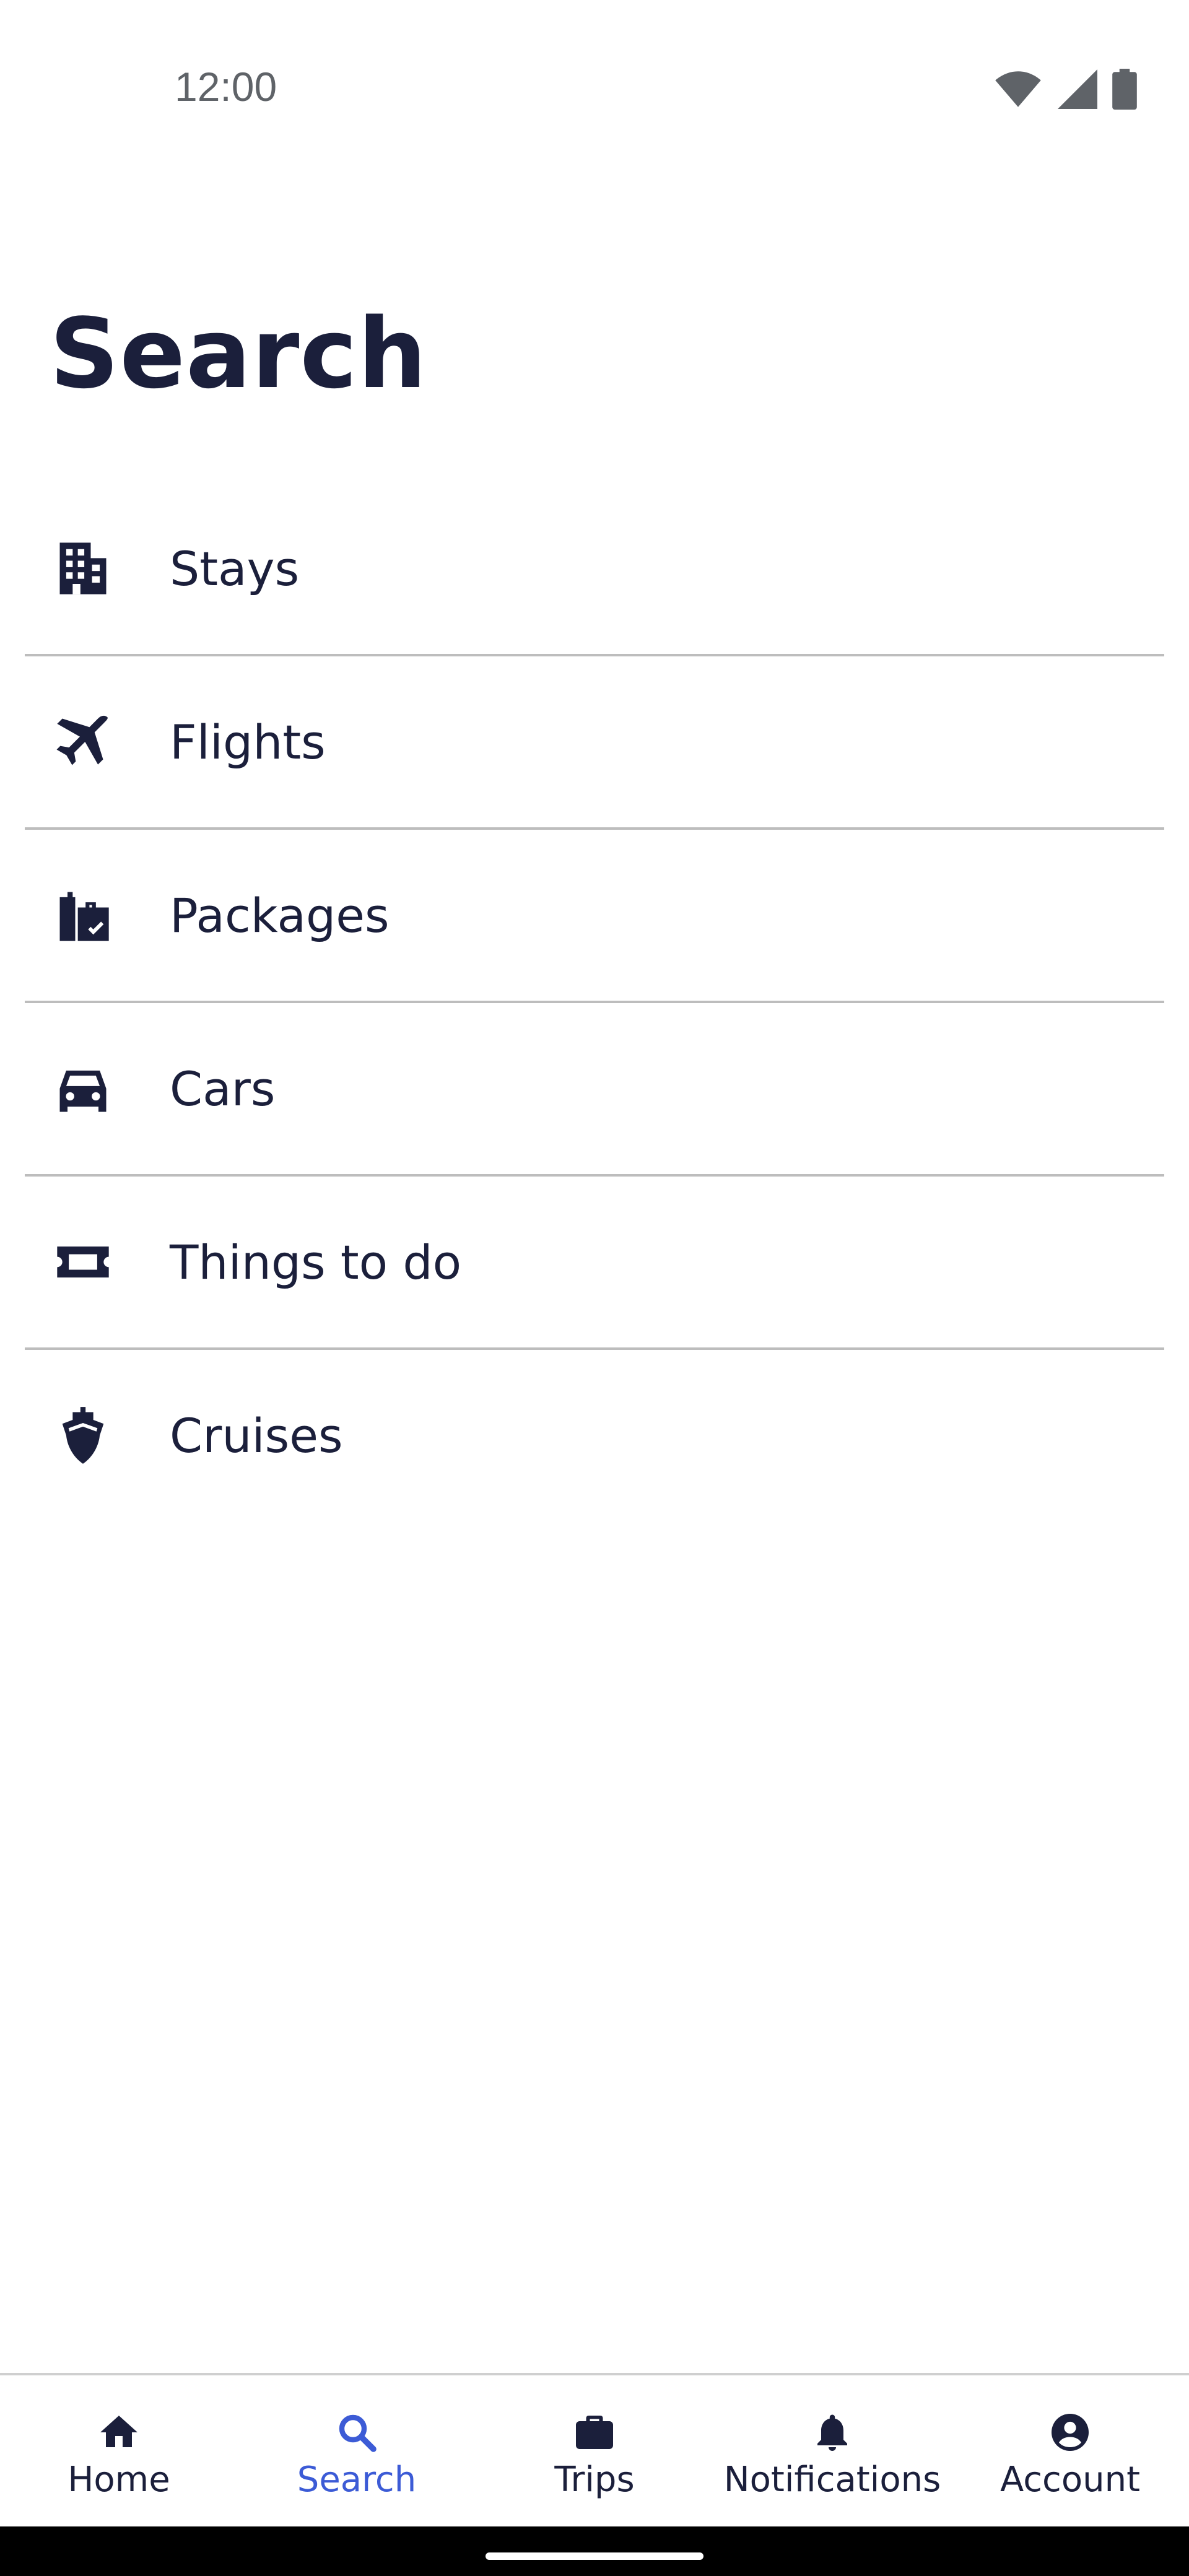 The width and height of the screenshot is (1189, 2576). What do you see at coordinates (119, 2432) in the screenshot?
I see `home-icon` at bounding box center [119, 2432].